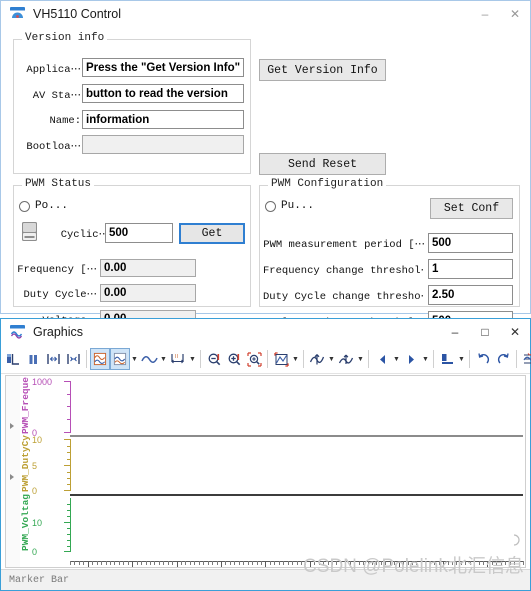  I want to click on duty-cycle-threshold-label: Duty Cycle change thresho⋯, so click(344, 297).